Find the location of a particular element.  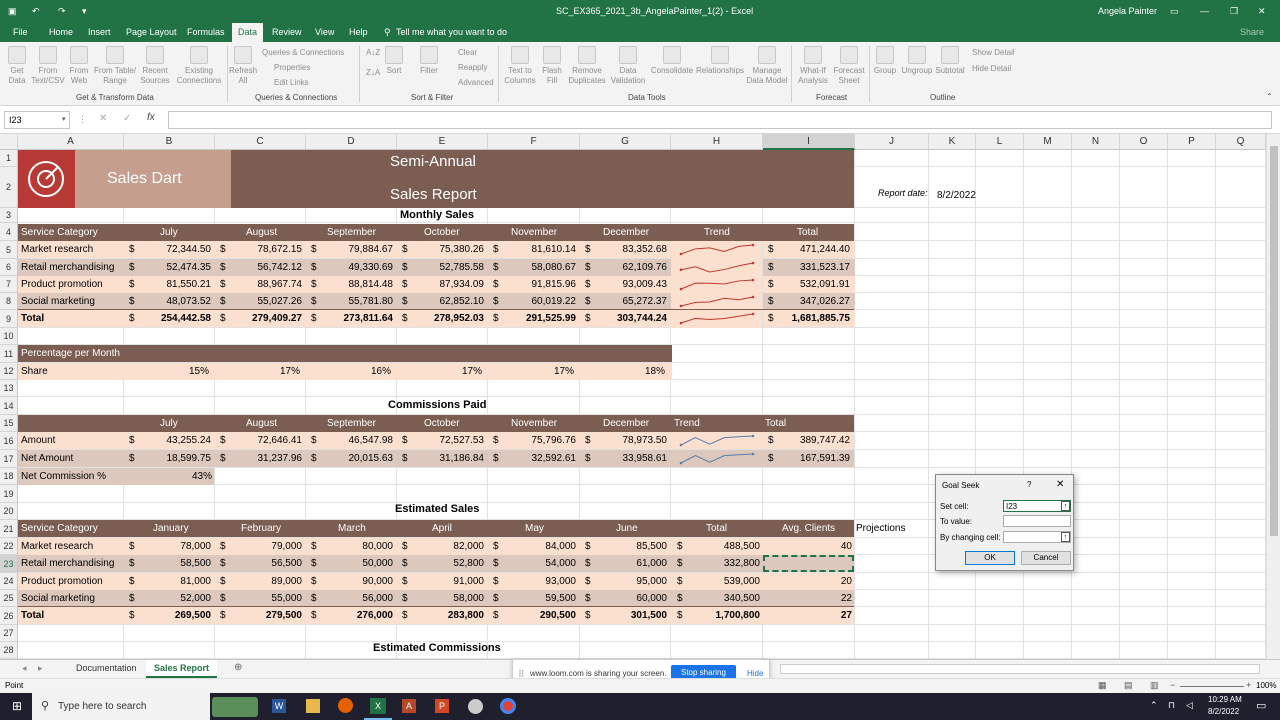

row-header: 25 is located at coordinates (9, 598).